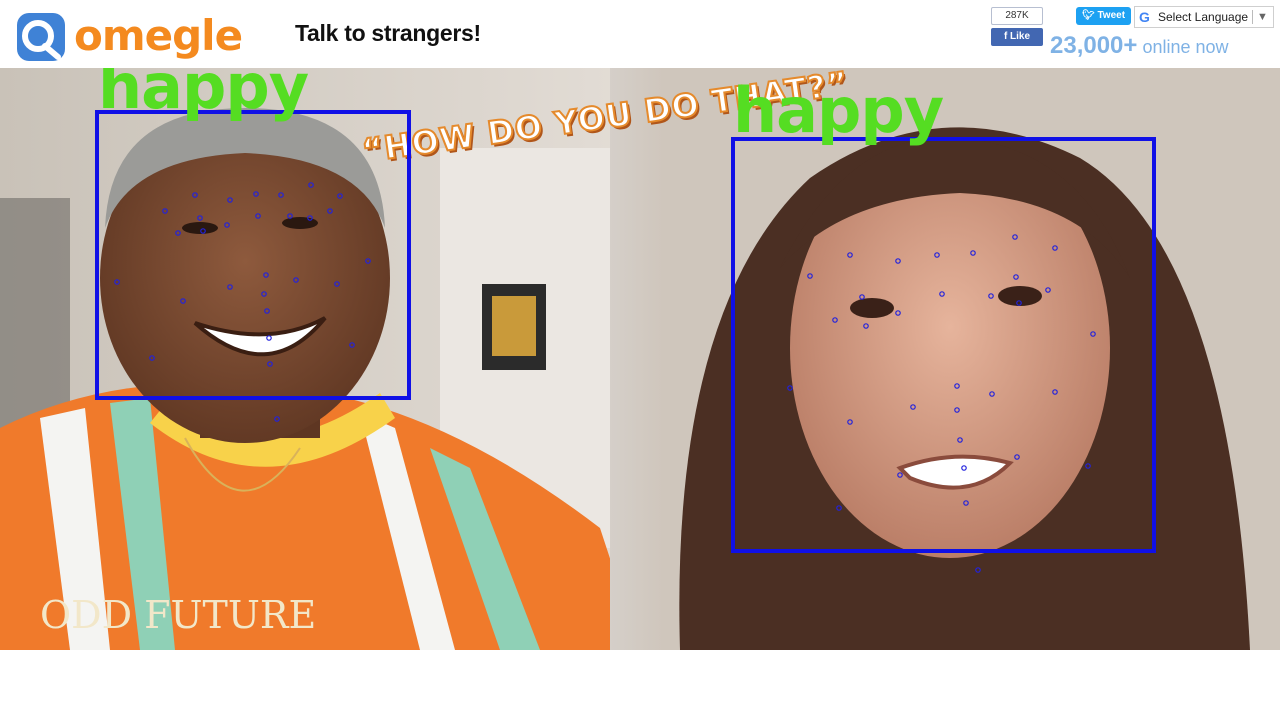  What do you see at coordinates (838, 110) in the screenshot?
I see `emotion-label-right: happy` at bounding box center [838, 110].